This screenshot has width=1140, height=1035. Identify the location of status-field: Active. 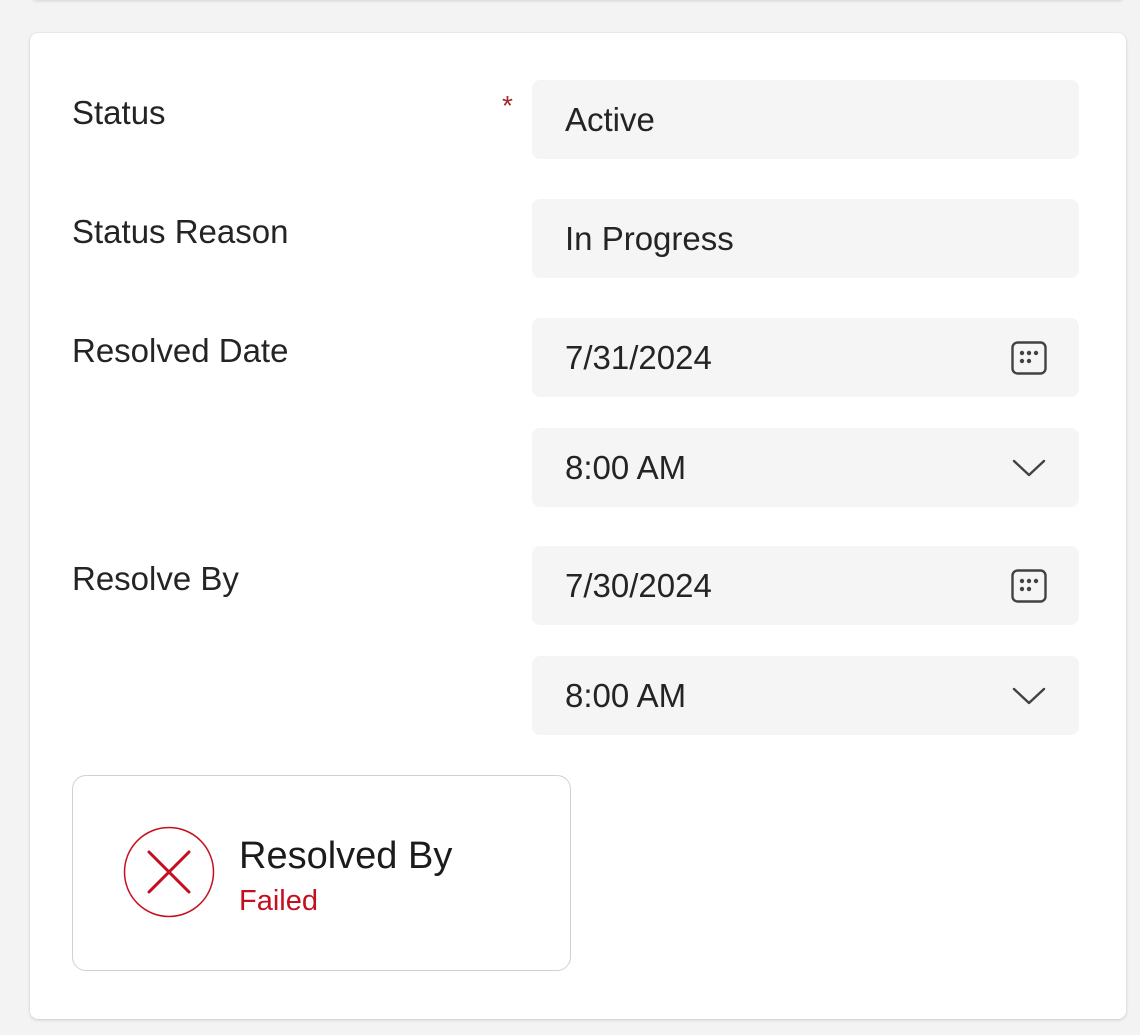
(805, 119).